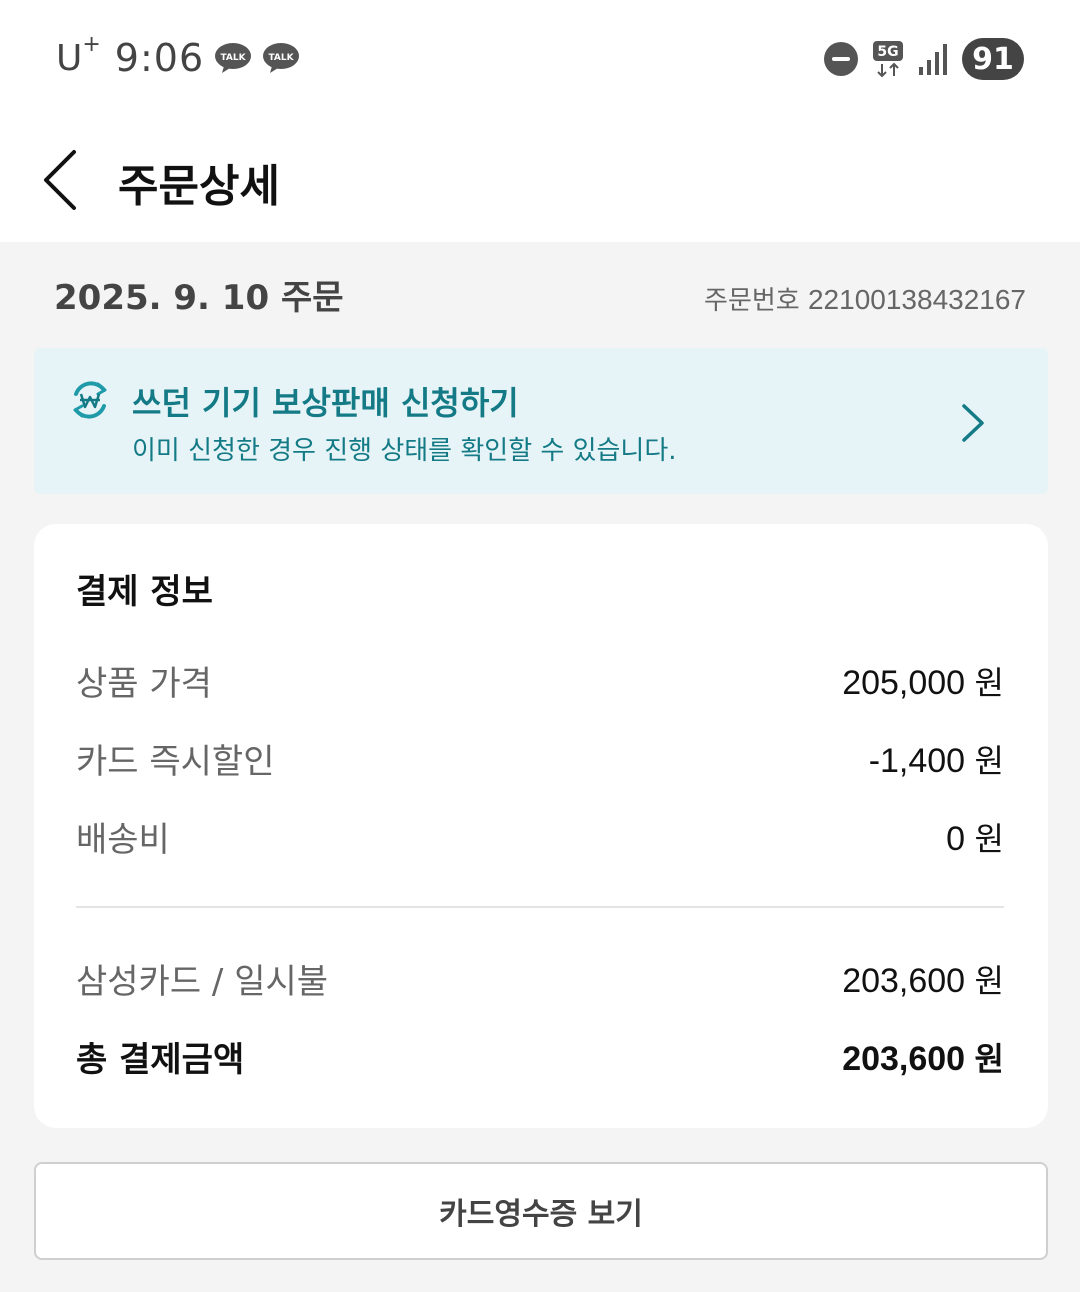  Describe the element at coordinates (936, 760) in the screenshot. I see `row-value: -1,400 원` at that location.